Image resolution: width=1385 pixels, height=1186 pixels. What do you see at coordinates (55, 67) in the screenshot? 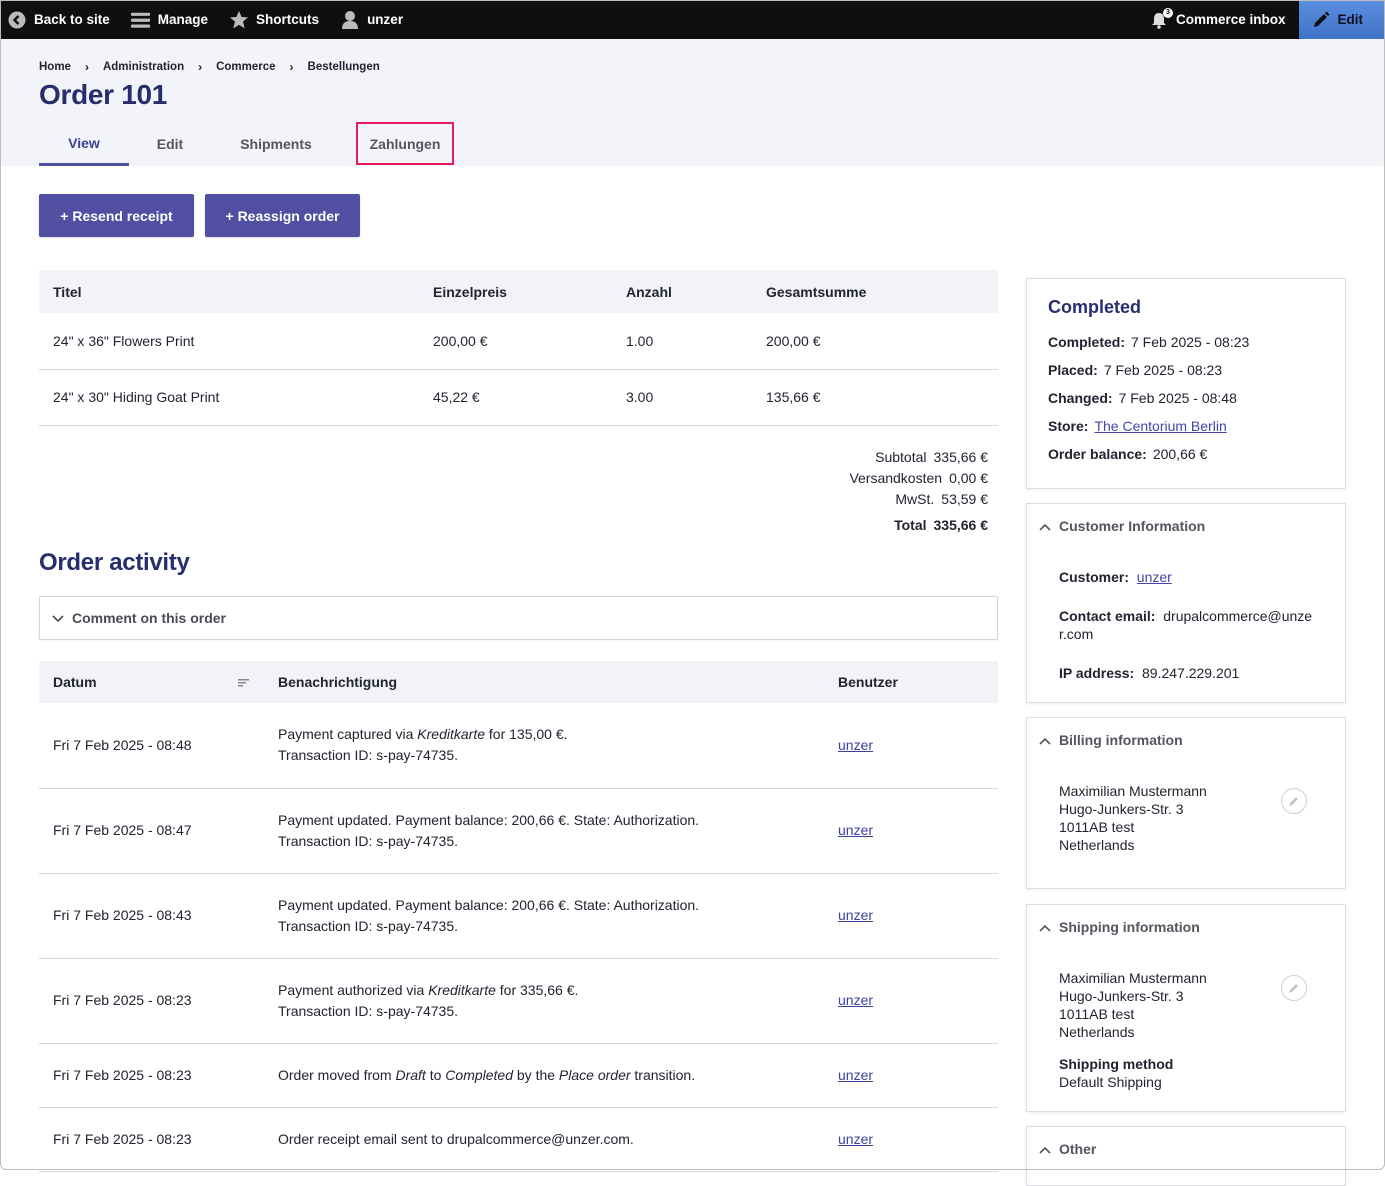
I see `breadcrumb-home: Home` at bounding box center [55, 67].